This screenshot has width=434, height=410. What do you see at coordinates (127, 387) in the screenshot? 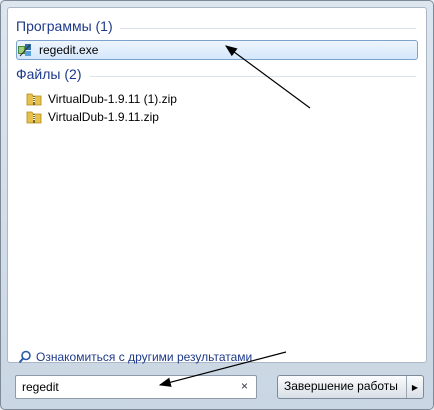
I see `search-input` at bounding box center [127, 387].